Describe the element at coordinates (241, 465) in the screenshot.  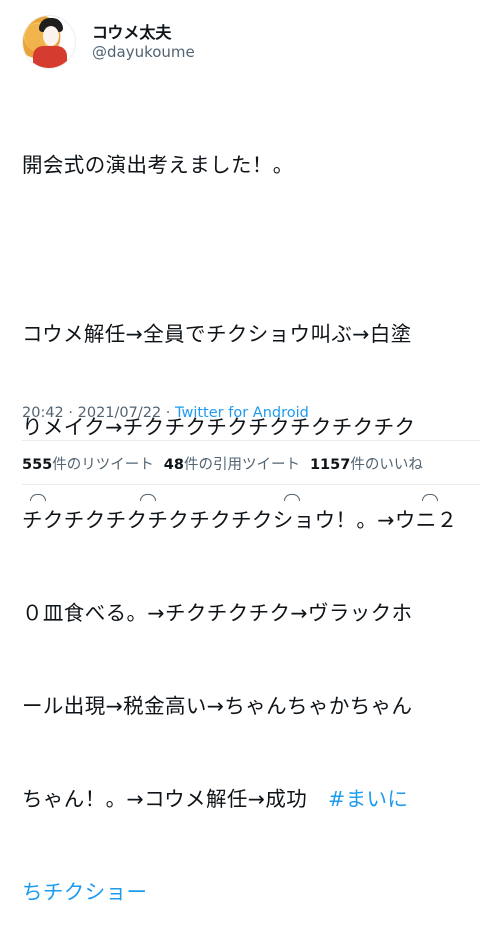
I see `quotes-label: 件の引用ツイート` at that location.